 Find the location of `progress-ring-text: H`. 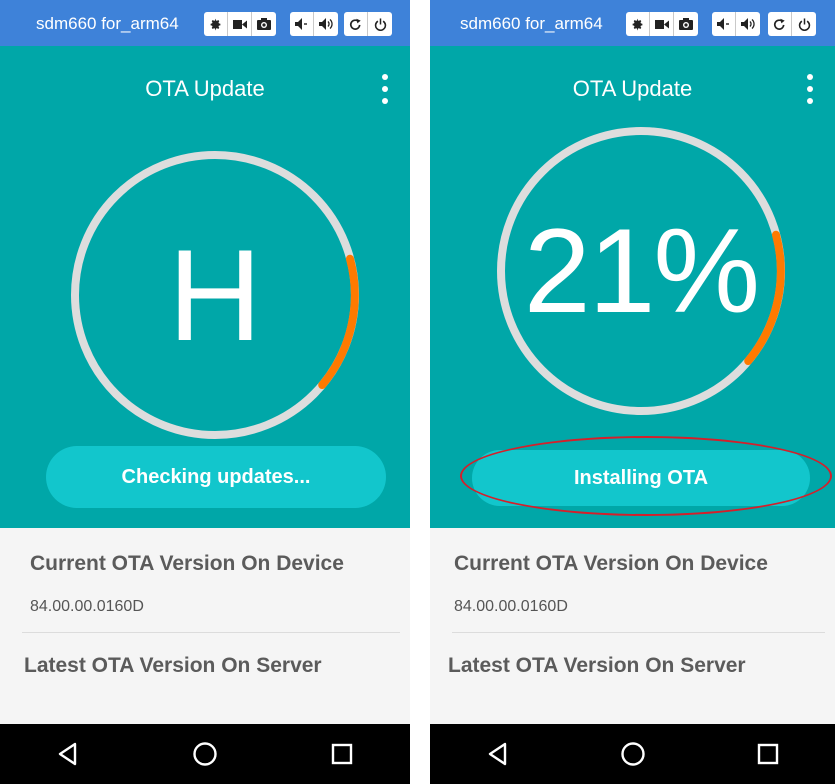

progress-ring-text: H is located at coordinates (215, 295).